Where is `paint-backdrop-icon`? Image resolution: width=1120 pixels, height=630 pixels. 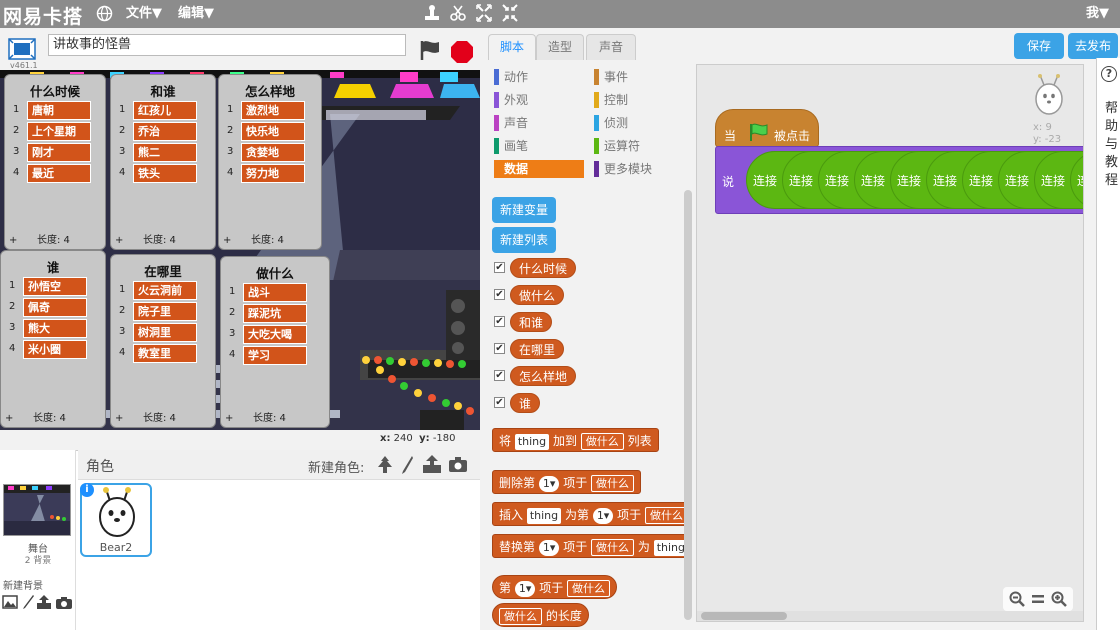 paint-backdrop-icon is located at coordinates (28, 602).